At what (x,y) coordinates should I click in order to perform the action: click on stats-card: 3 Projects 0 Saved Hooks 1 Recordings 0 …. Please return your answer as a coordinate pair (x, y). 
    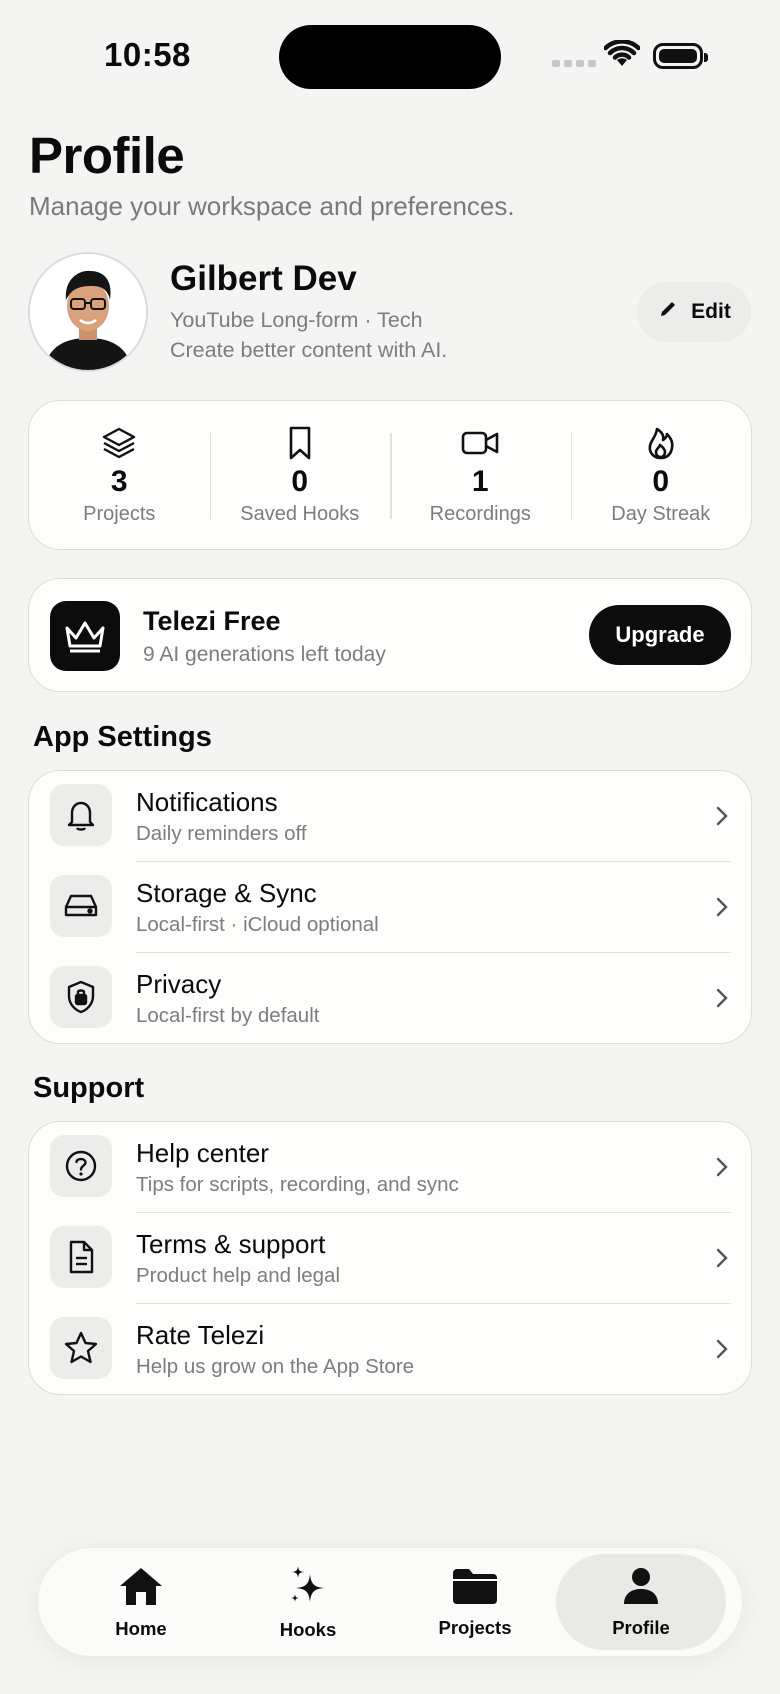
    Looking at the image, I should click on (390, 475).